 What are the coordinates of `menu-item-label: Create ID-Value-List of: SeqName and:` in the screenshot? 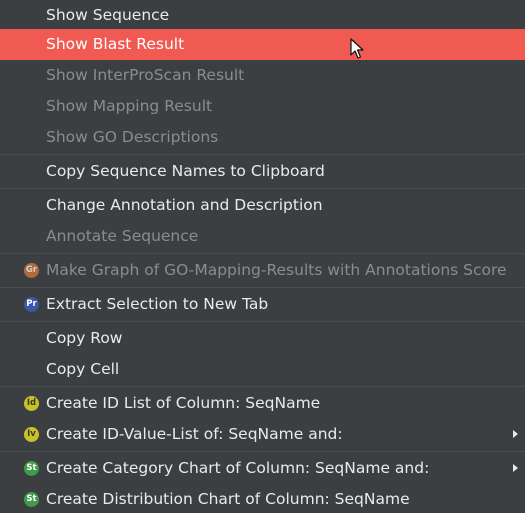 It's located at (194, 434).